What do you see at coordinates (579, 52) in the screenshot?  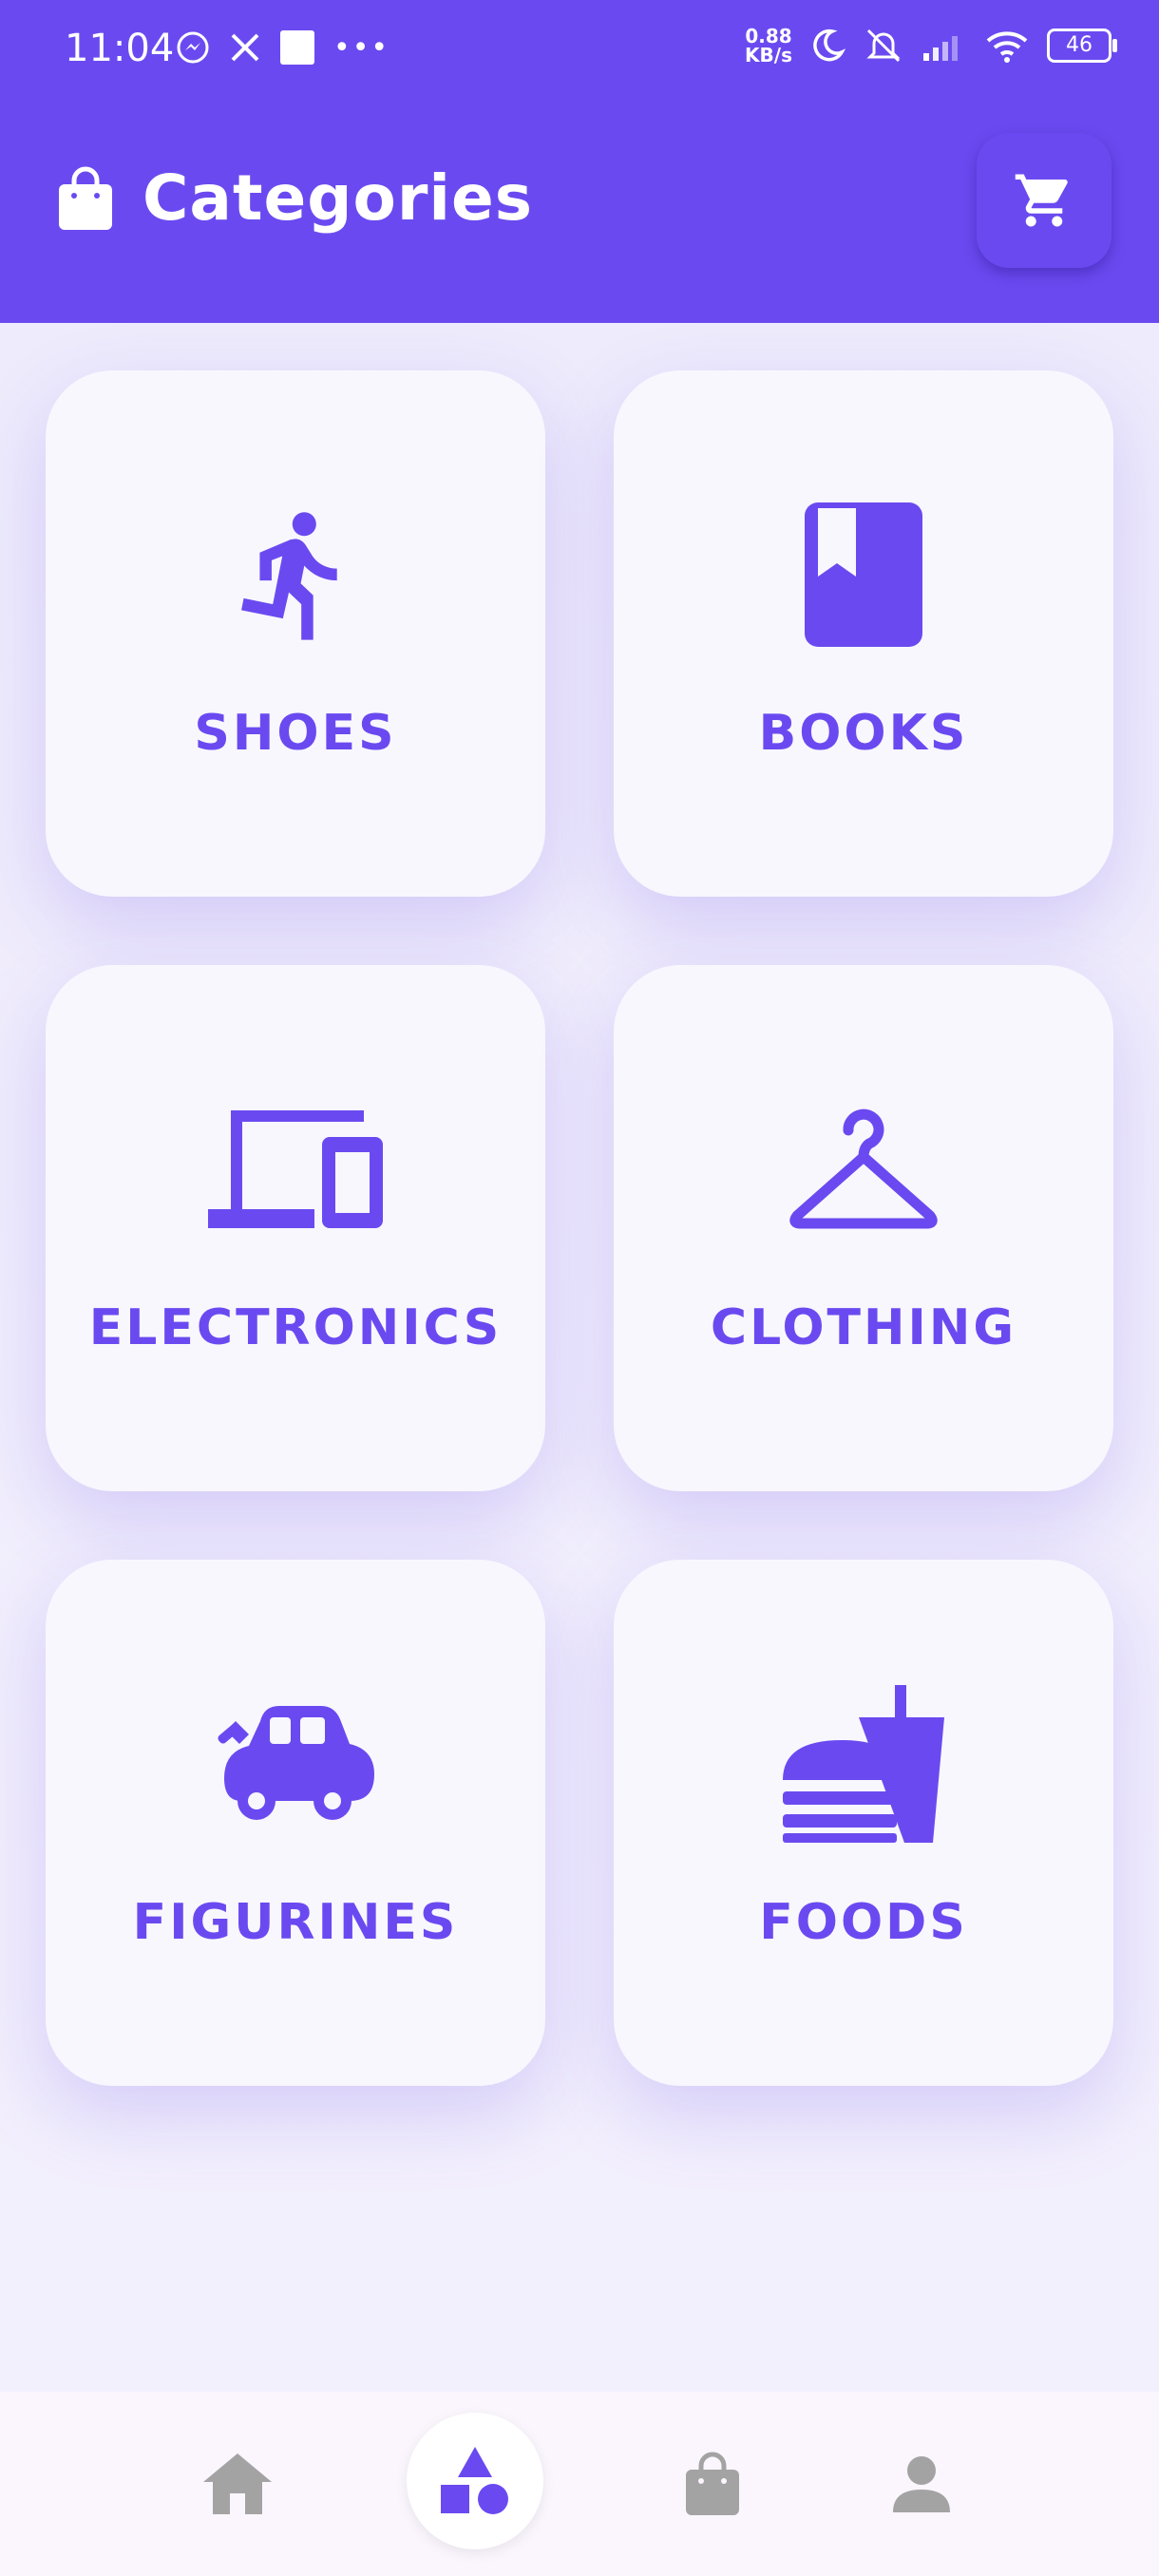 I see `status-bar: 11:04 ••• 0.88 KB/s 46` at bounding box center [579, 52].